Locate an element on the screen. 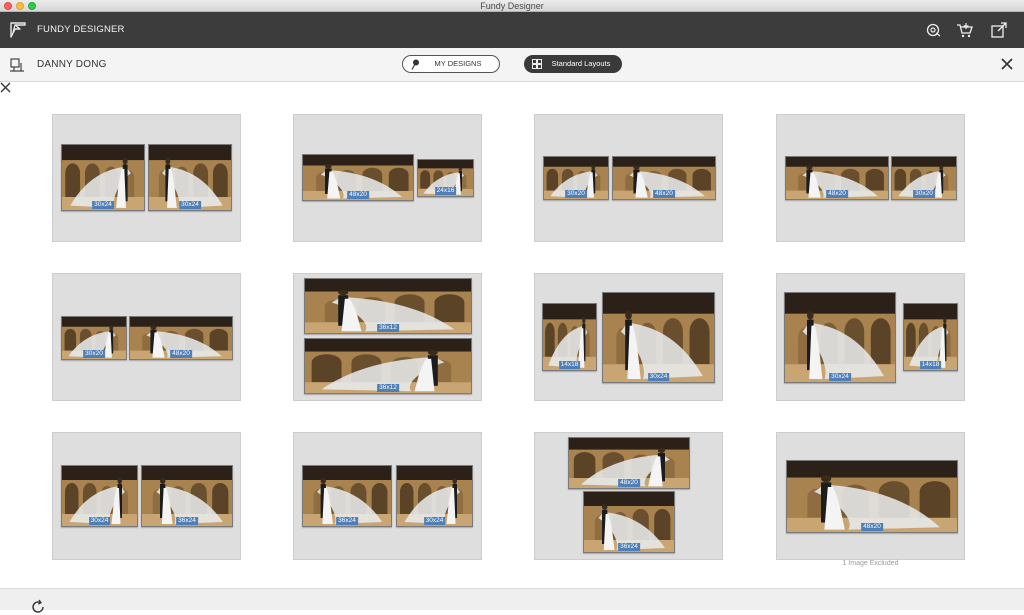 The height and width of the screenshot is (615, 1024). layout-card: 48x20 24x16 is located at coordinates (387, 178).